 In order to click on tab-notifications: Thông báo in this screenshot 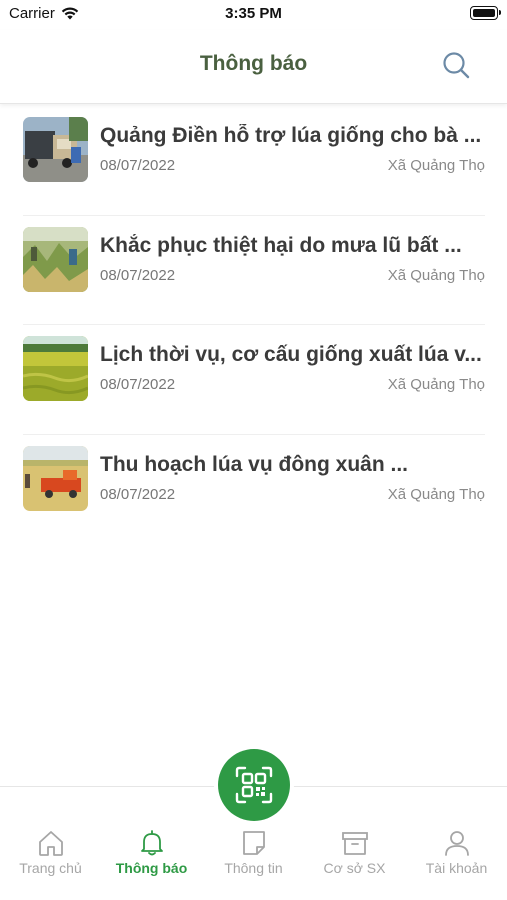, I will do `click(151, 858)`.